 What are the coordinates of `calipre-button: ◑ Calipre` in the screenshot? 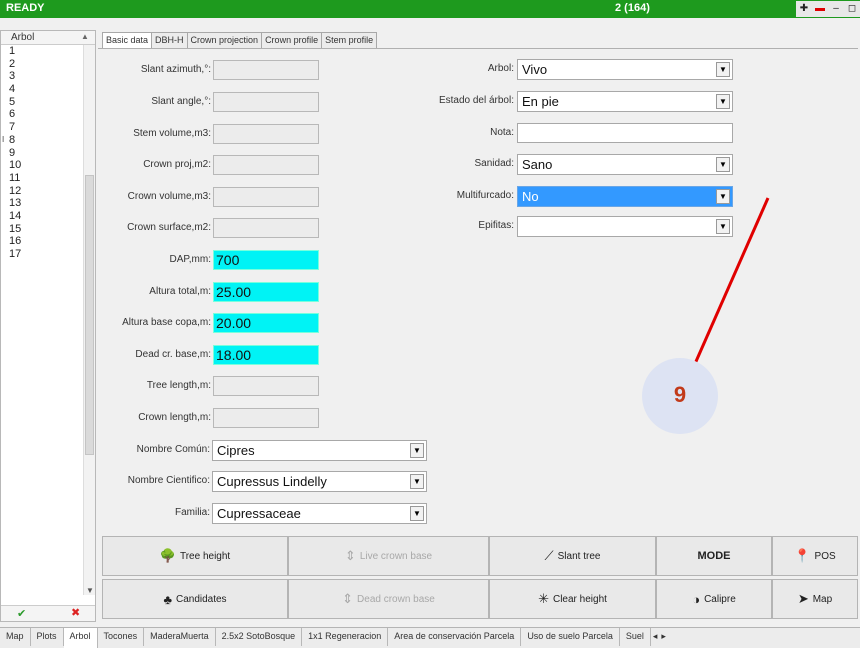 It's located at (714, 599).